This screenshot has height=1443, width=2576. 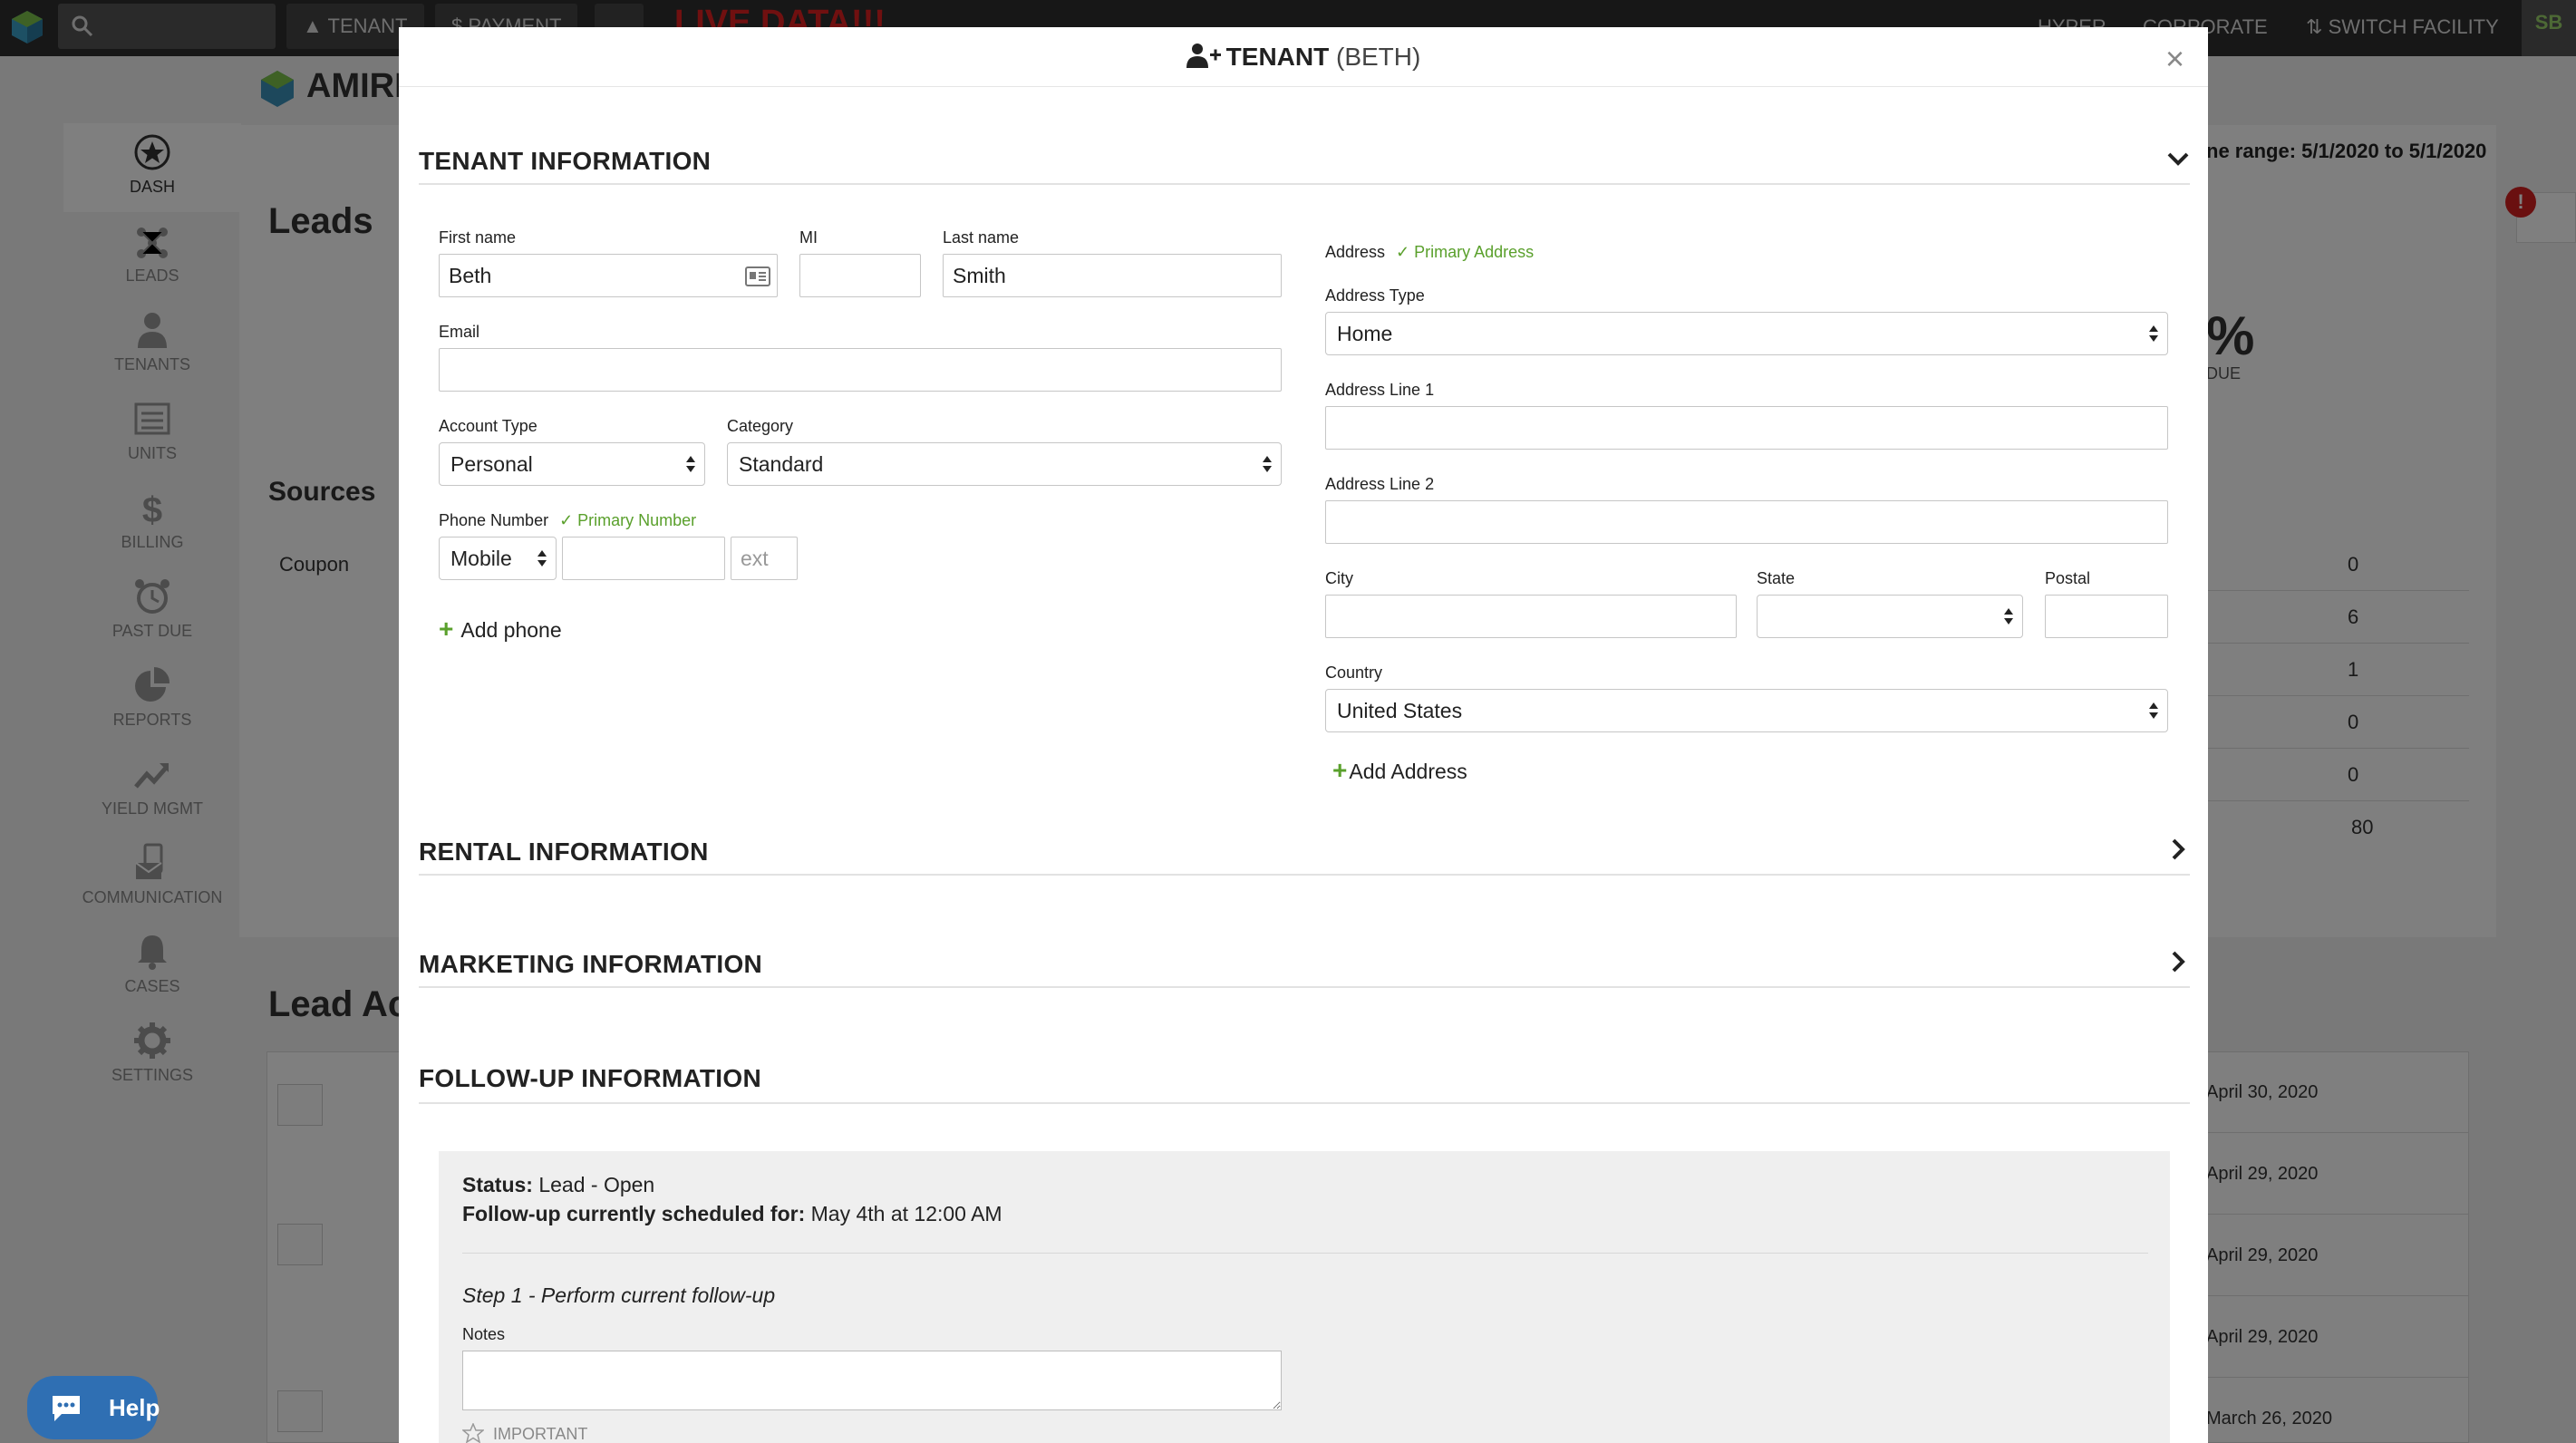 What do you see at coordinates (643, 558) in the screenshot?
I see `phone-field` at bounding box center [643, 558].